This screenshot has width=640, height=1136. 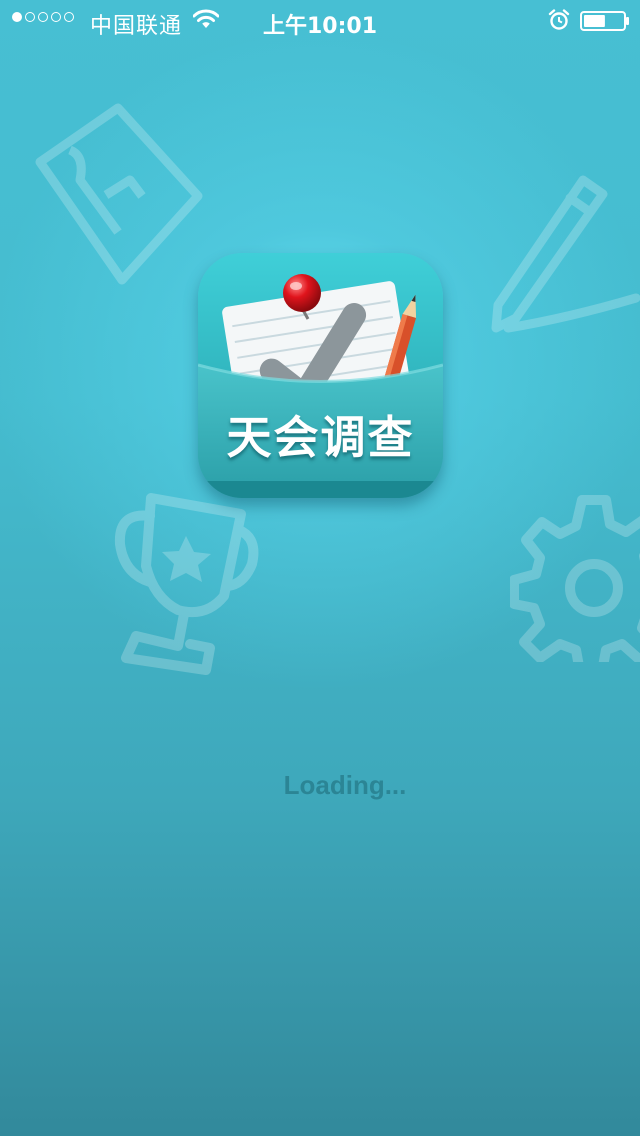 What do you see at coordinates (320, 375) in the screenshot?
I see `app-logo-icon: 天会调查` at bounding box center [320, 375].